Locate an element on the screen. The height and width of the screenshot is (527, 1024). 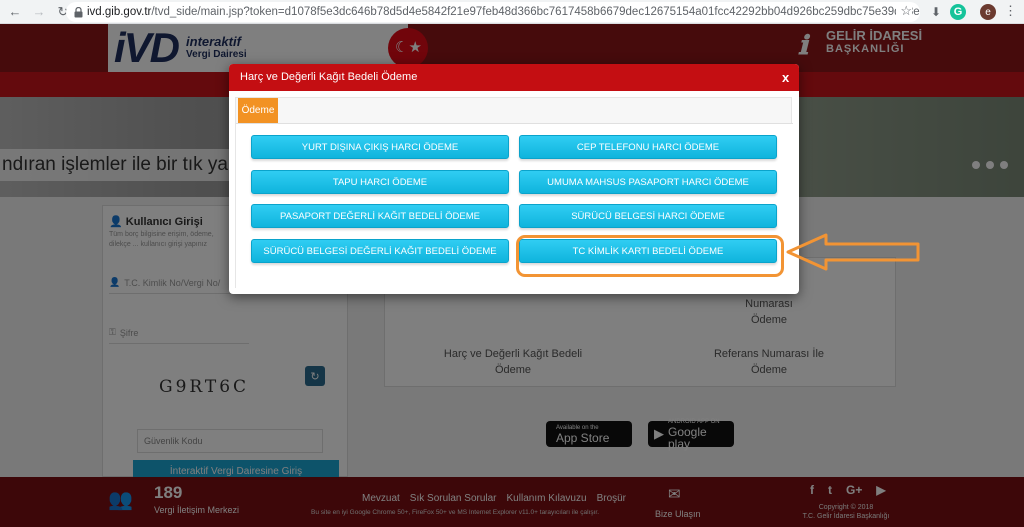
modal-header: Harç ve Değerli Kağıt Bedeli Ödeme x is located at coordinates (514, 77).